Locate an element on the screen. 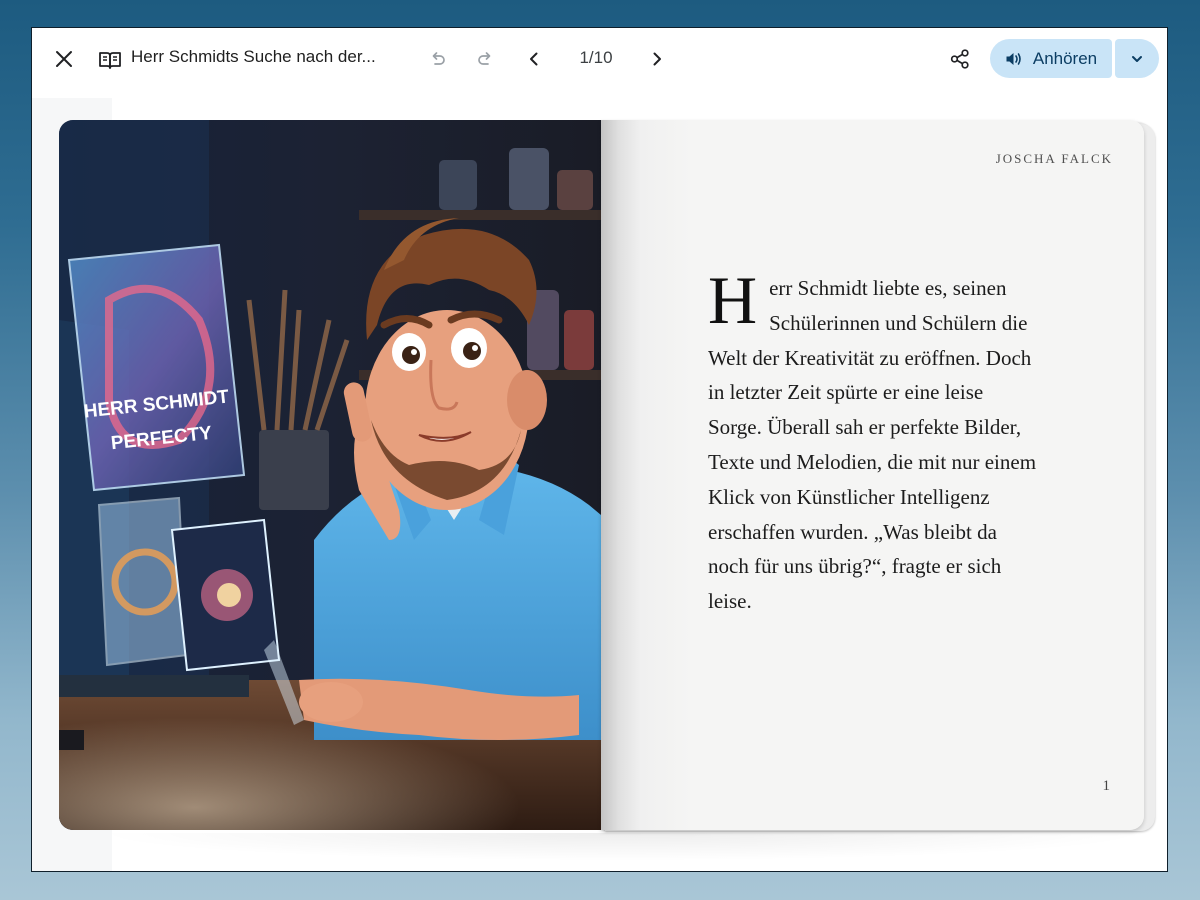  chevron-left-icon is located at coordinates (534, 59).